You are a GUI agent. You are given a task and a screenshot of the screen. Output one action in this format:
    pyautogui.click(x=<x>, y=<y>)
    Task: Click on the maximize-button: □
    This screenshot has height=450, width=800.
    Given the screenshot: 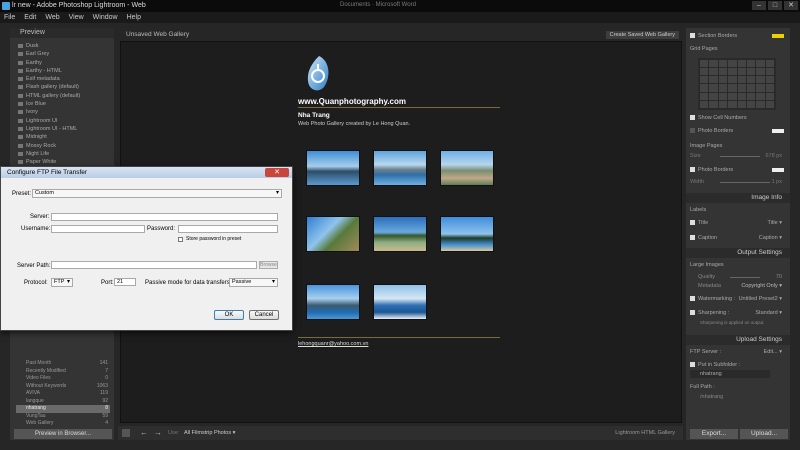 What is the action you would take?
    pyautogui.click(x=775, y=5)
    